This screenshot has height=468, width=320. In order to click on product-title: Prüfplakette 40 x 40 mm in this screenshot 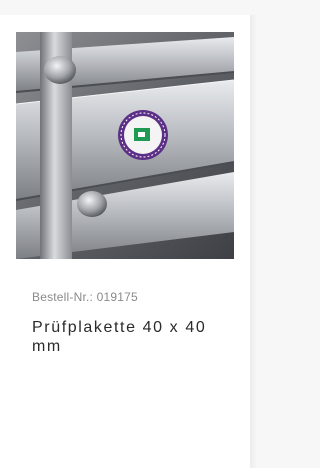, I will do `click(132, 337)`.